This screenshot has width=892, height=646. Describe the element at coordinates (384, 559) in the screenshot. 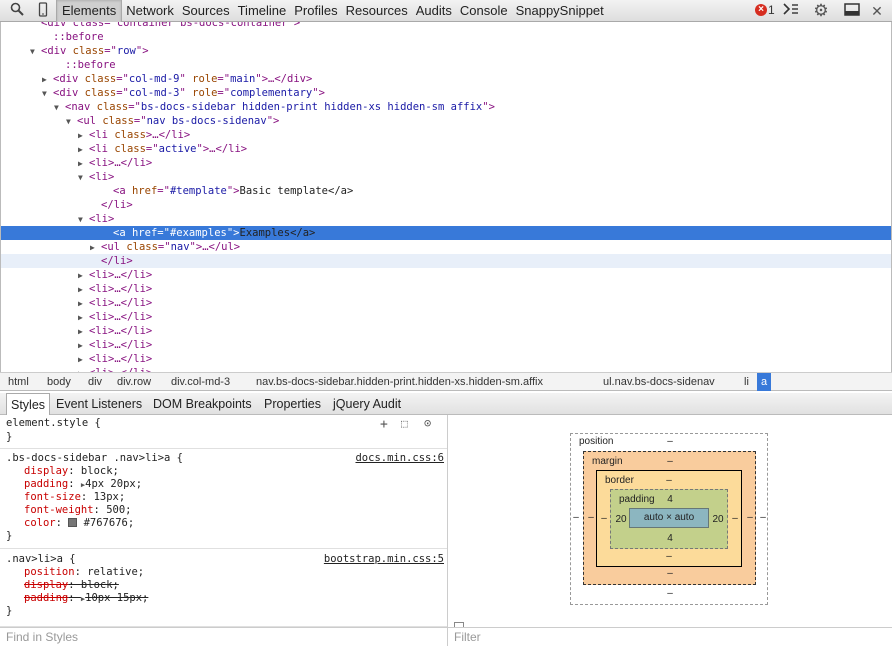

I see `rule-source-link: bootstrap.min.css:5` at that location.